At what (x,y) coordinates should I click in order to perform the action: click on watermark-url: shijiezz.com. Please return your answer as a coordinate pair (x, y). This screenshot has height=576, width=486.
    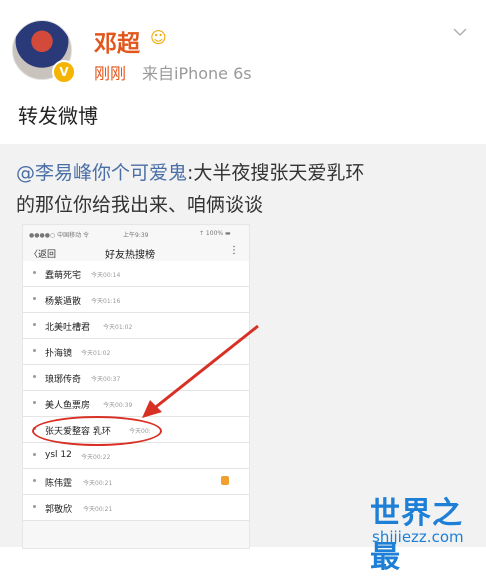
    Looking at the image, I should click on (418, 537).